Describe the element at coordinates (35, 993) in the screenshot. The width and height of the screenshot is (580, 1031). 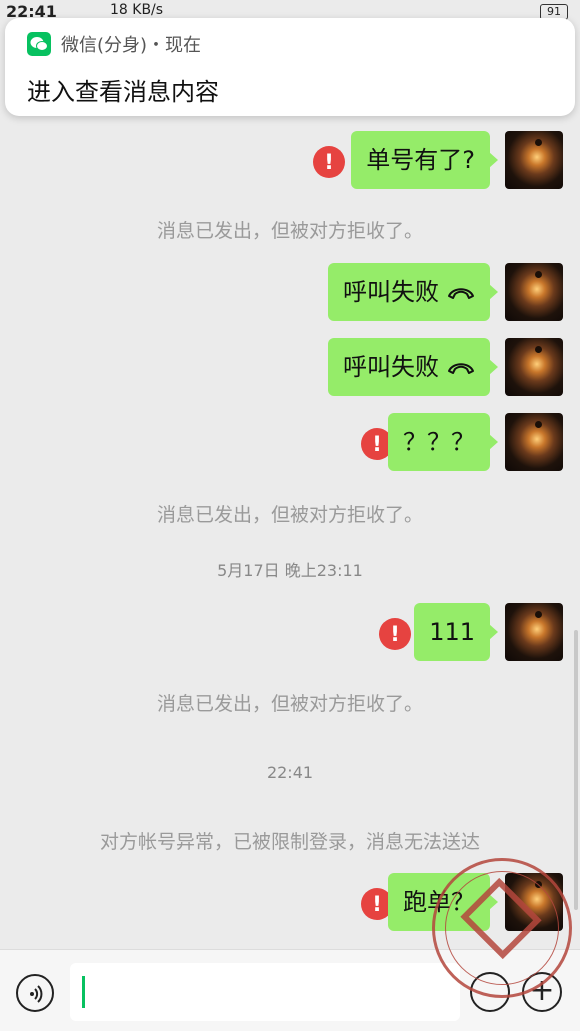
I see `voice-icon` at that location.